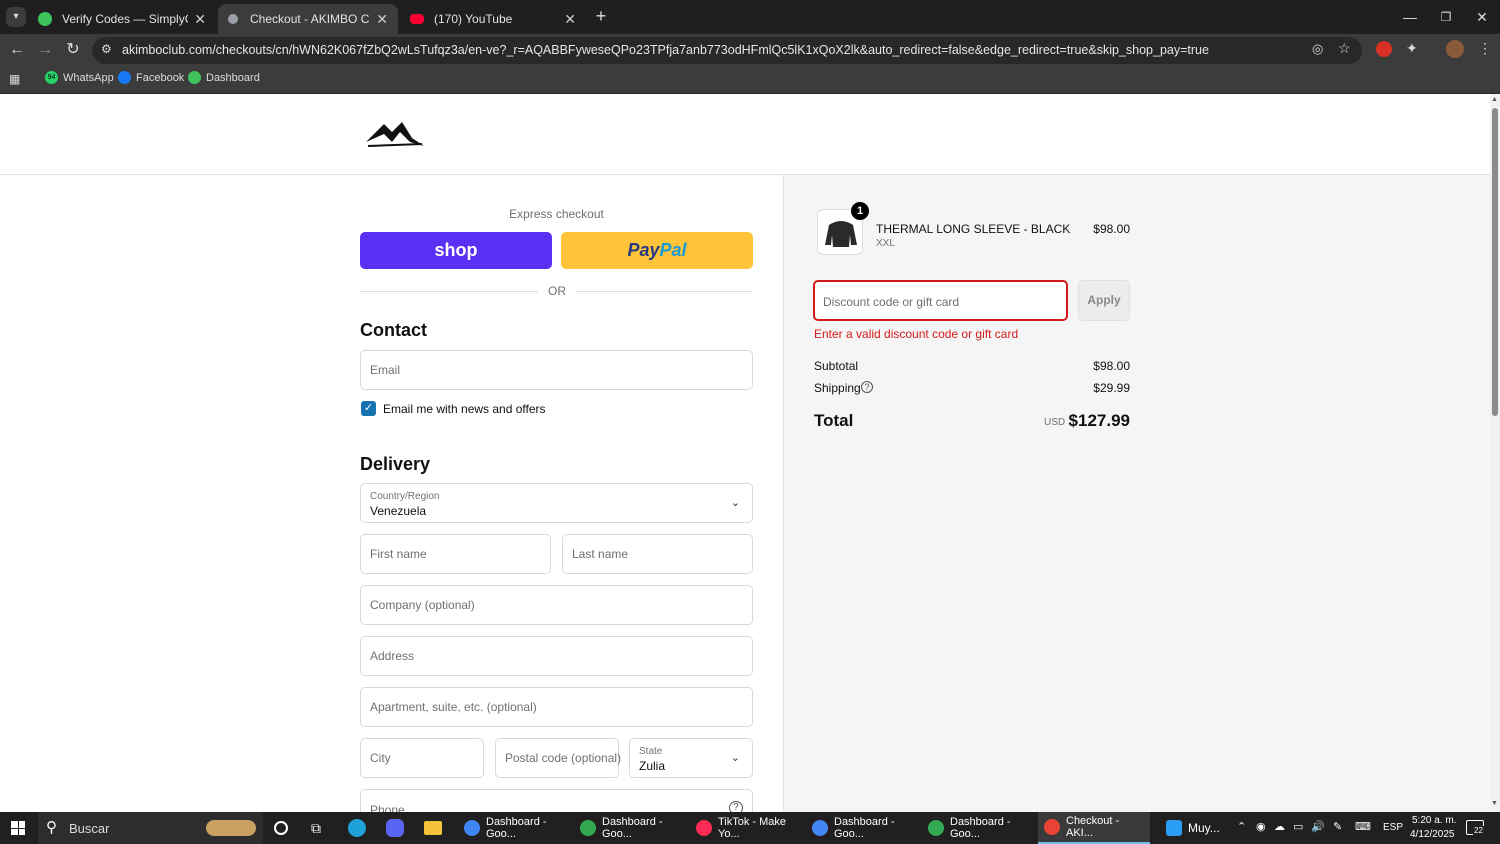 Image resolution: width=1500 pixels, height=844 pixels. What do you see at coordinates (17, 50) in the screenshot?
I see `back-icon: ←` at bounding box center [17, 50].